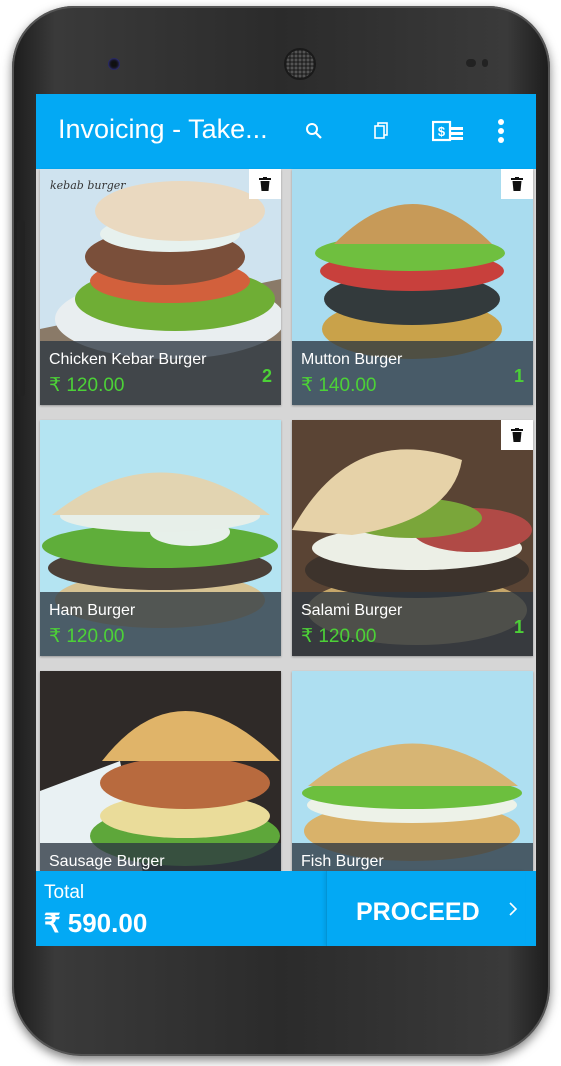 The width and height of the screenshot is (561, 1066). I want to click on product-name: Chicken Kebar Burger, so click(128, 359).